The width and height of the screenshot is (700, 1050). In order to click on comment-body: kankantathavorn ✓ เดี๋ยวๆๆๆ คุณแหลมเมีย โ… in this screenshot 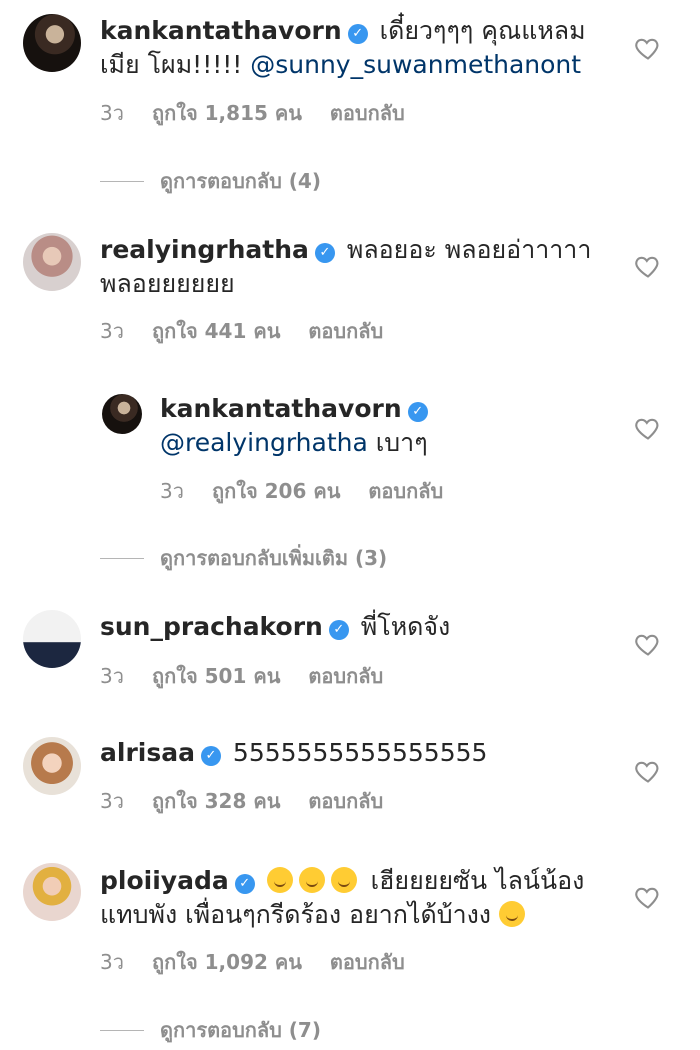, I will do `click(355, 48)`.